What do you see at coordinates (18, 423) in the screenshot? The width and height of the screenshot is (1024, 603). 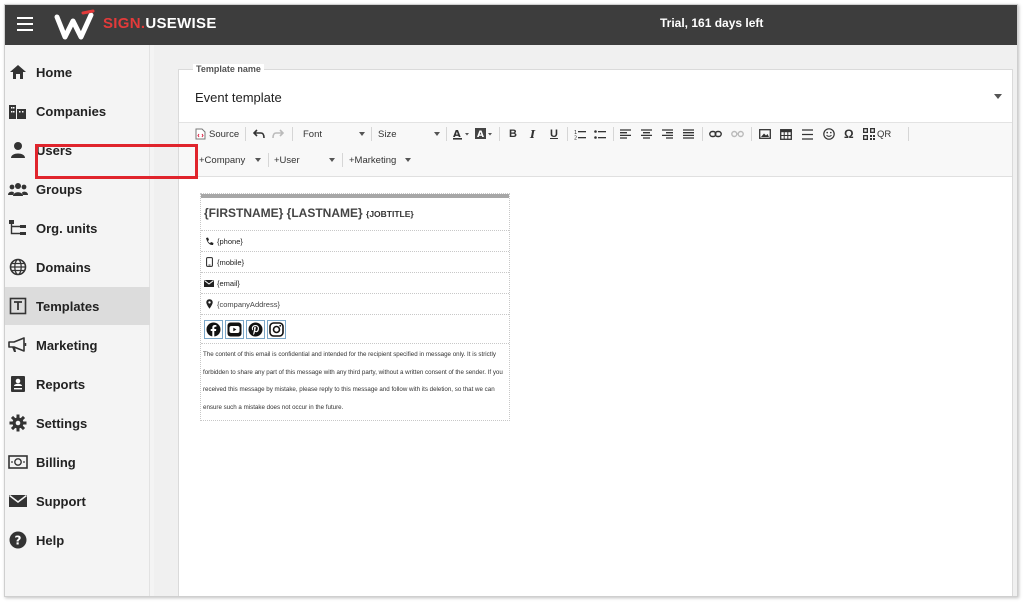 I see `gear-icon` at bounding box center [18, 423].